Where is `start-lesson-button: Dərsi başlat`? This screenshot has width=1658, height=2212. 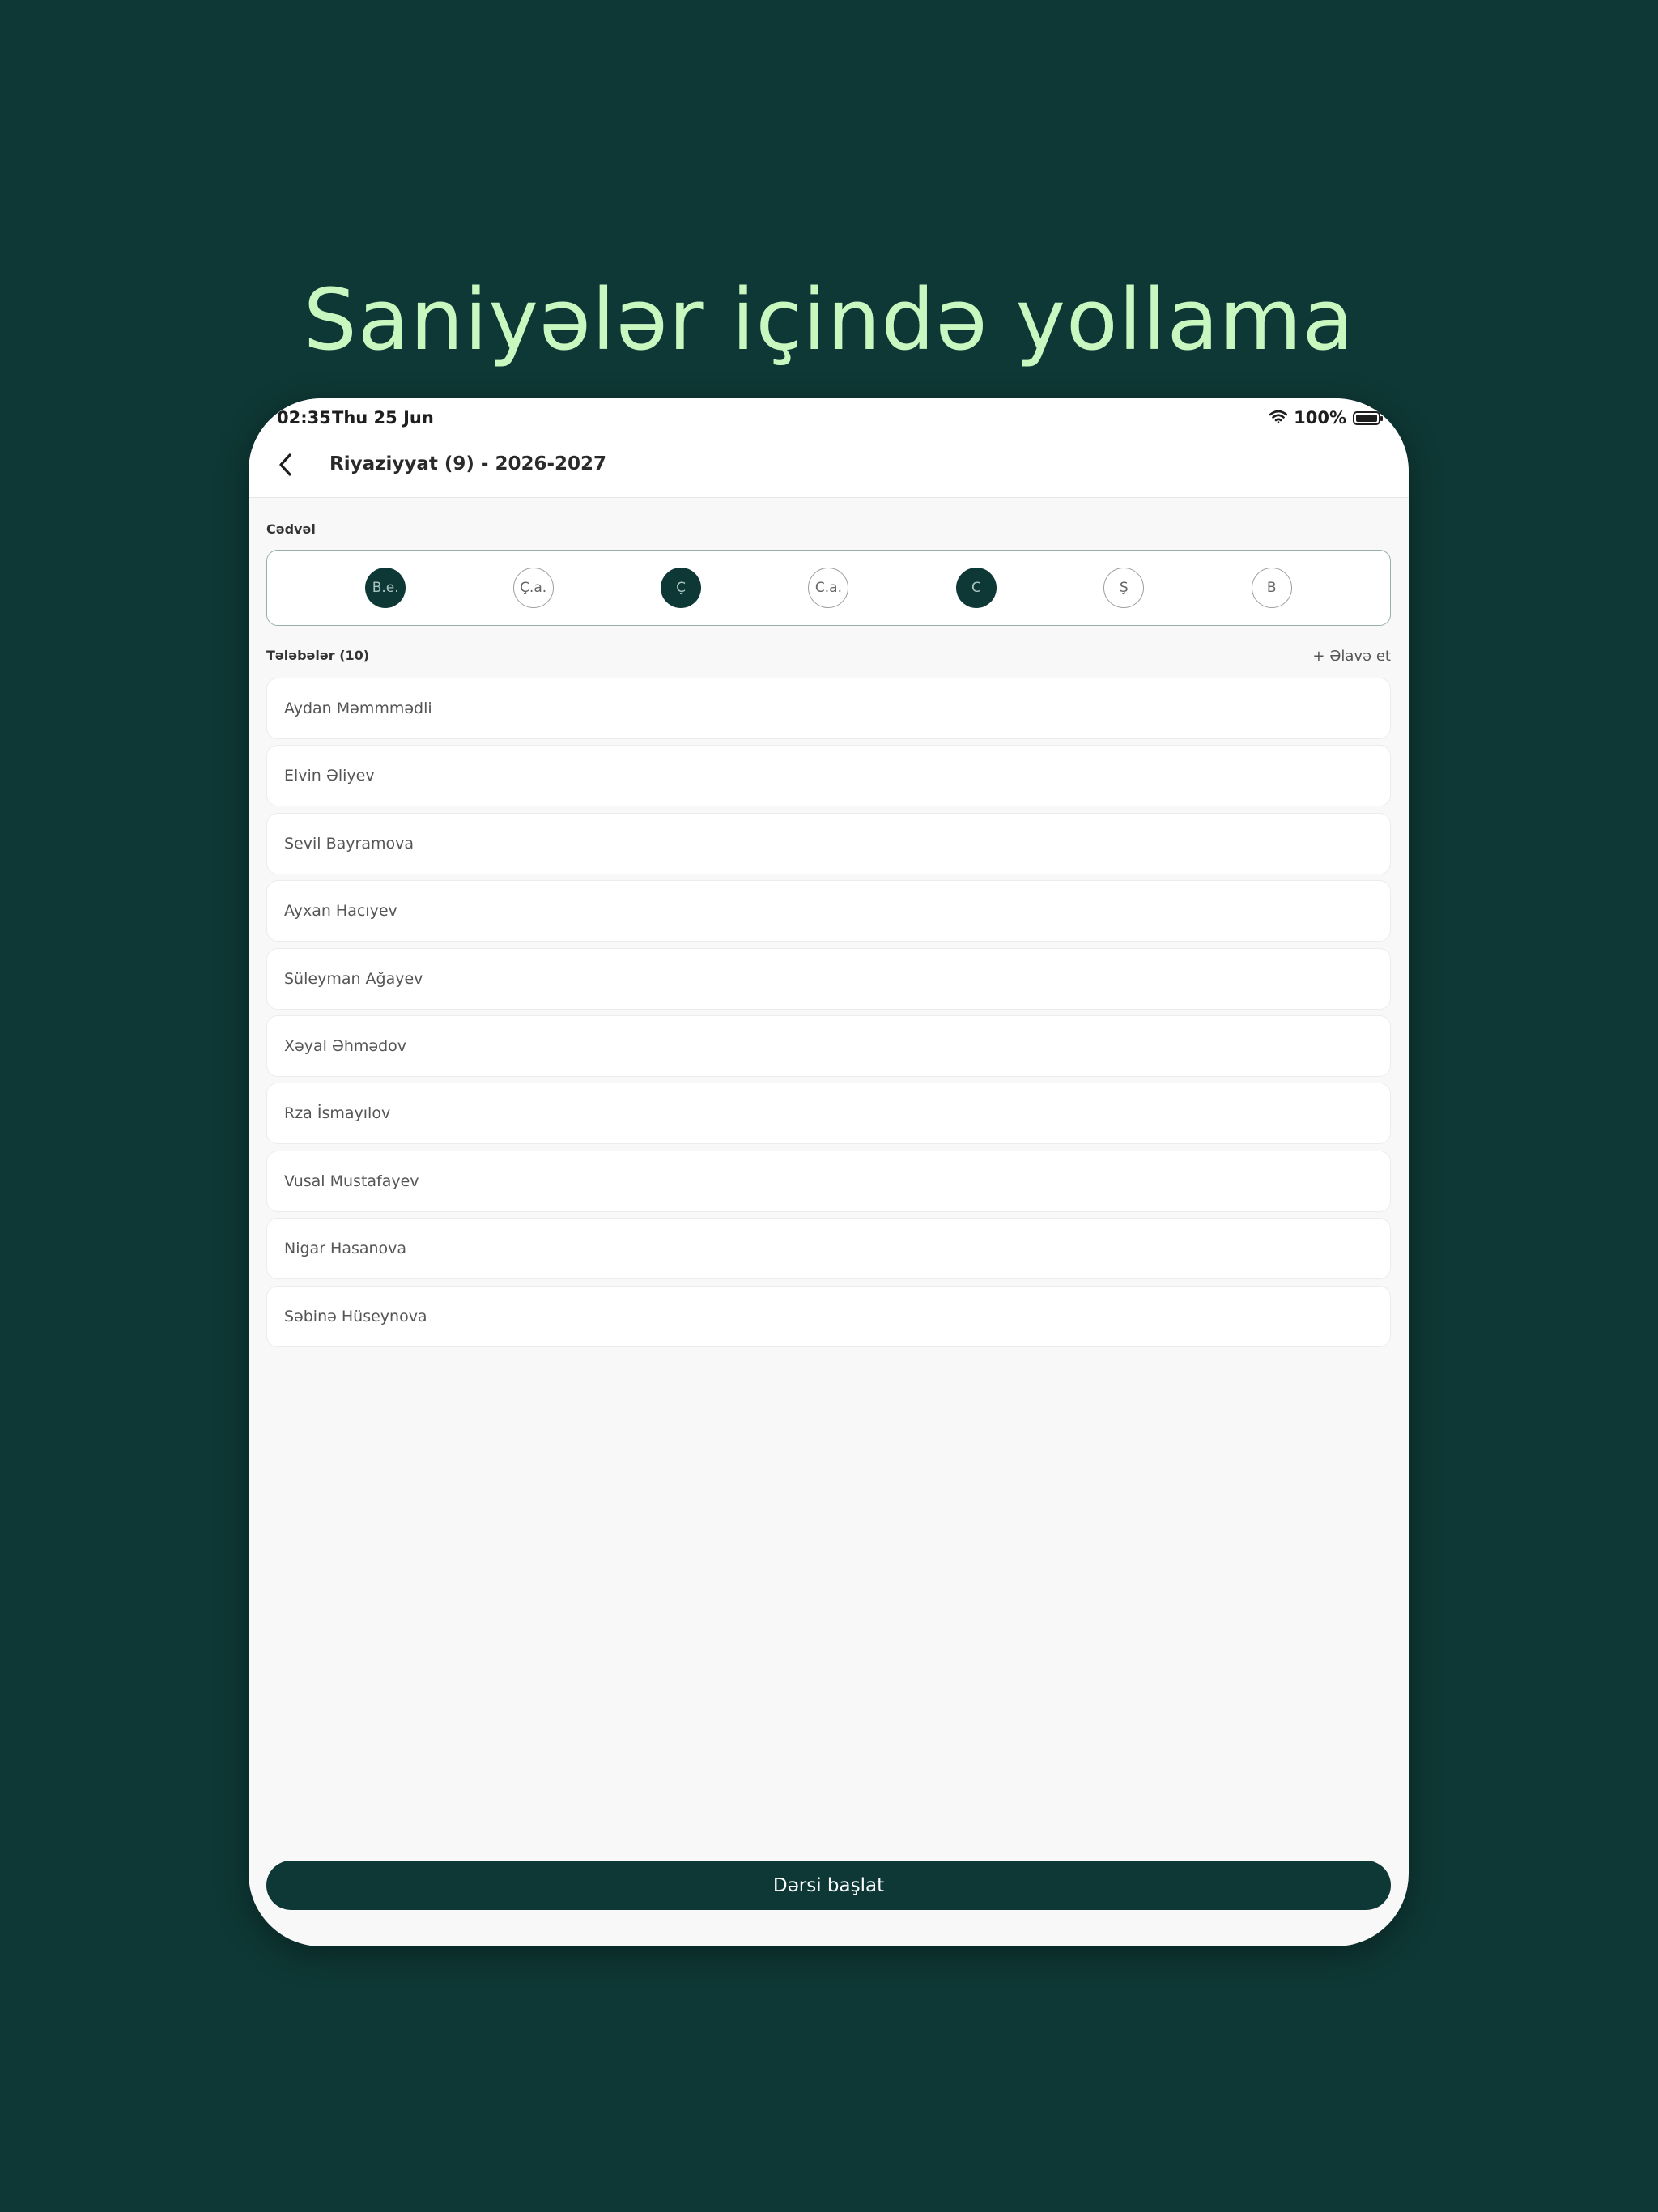
start-lesson-button: Dərsi başlat is located at coordinates (828, 1886).